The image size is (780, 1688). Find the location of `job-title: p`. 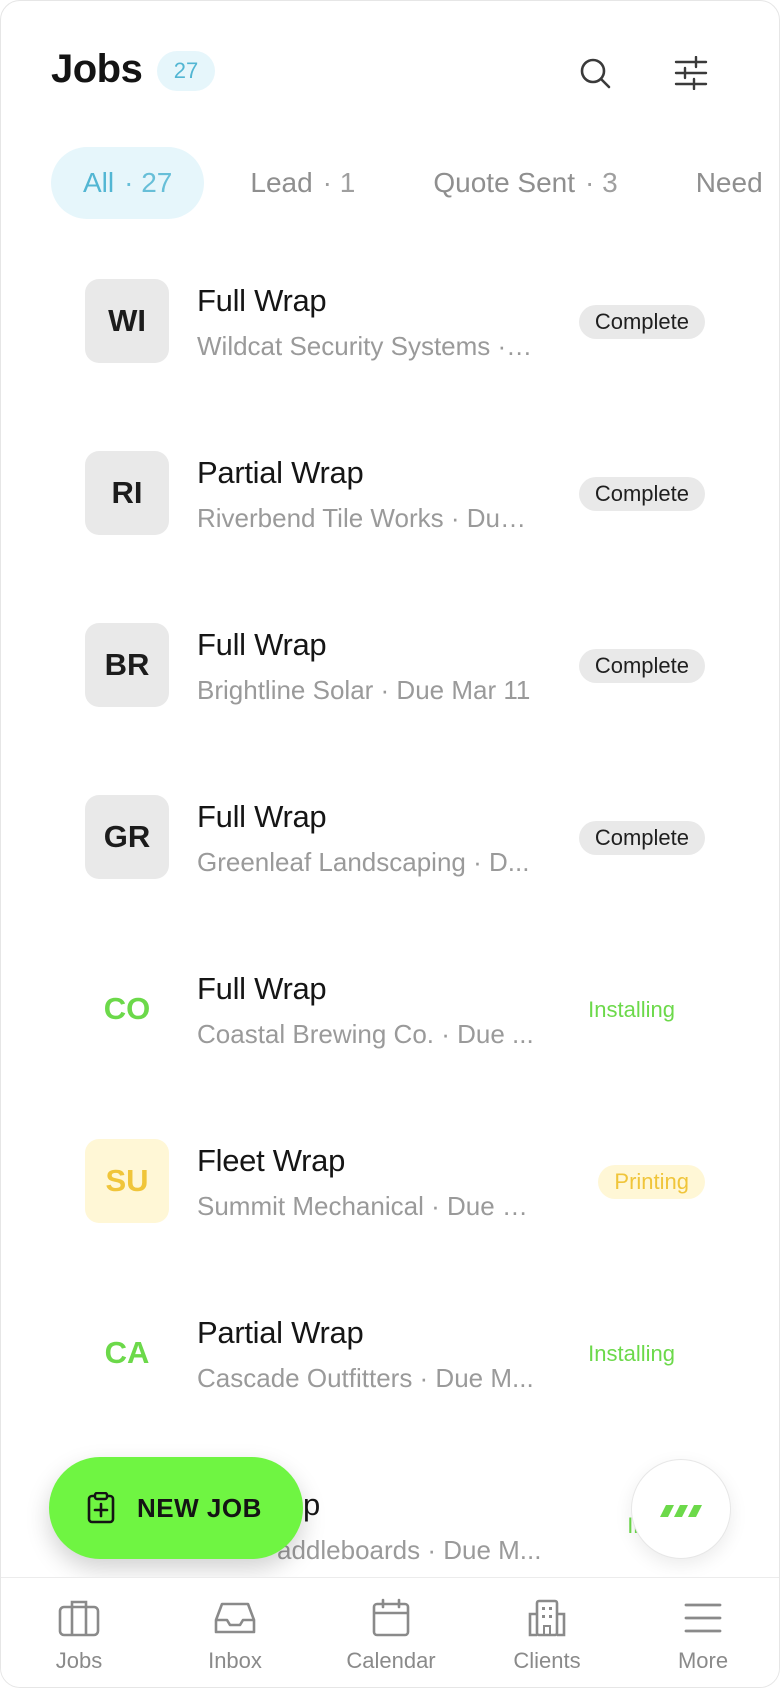

job-title: p is located at coordinates (311, 1504).